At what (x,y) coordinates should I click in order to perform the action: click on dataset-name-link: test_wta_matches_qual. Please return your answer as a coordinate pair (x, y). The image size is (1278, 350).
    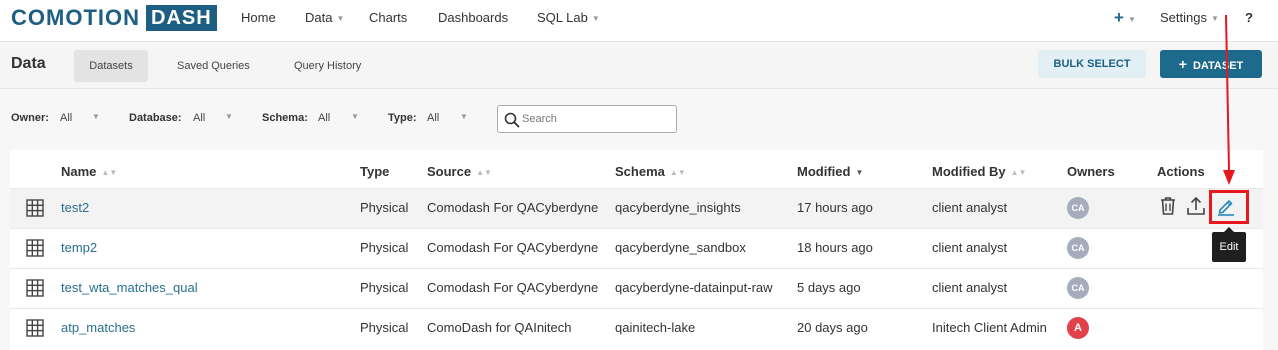
    Looking at the image, I should click on (129, 287).